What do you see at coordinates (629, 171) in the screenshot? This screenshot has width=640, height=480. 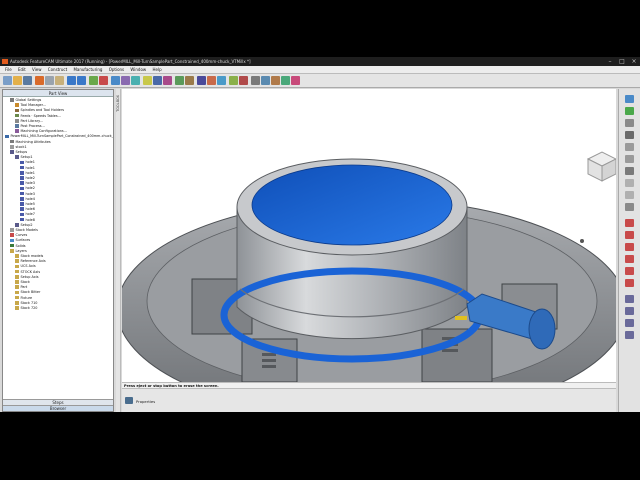 I see `fit-icon` at bounding box center [629, 171].